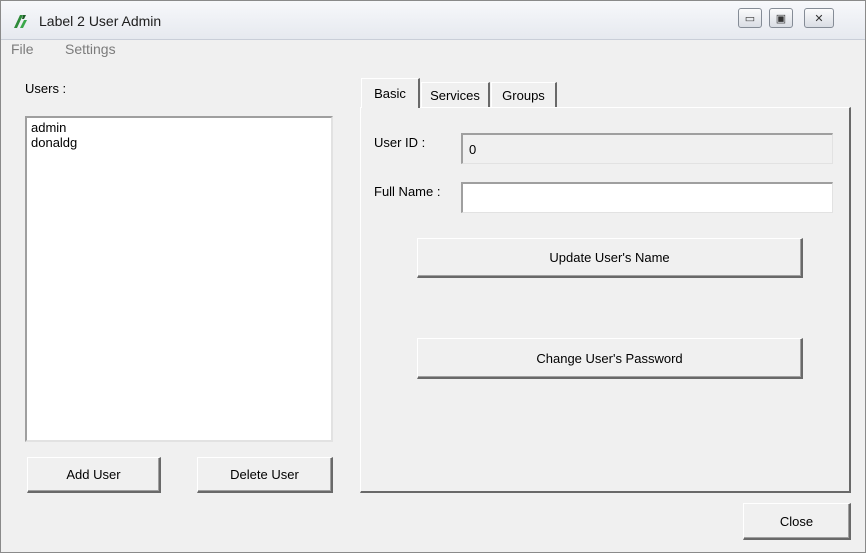 This screenshot has height=555, width=868. I want to click on list-item: donaldg, so click(179, 142).